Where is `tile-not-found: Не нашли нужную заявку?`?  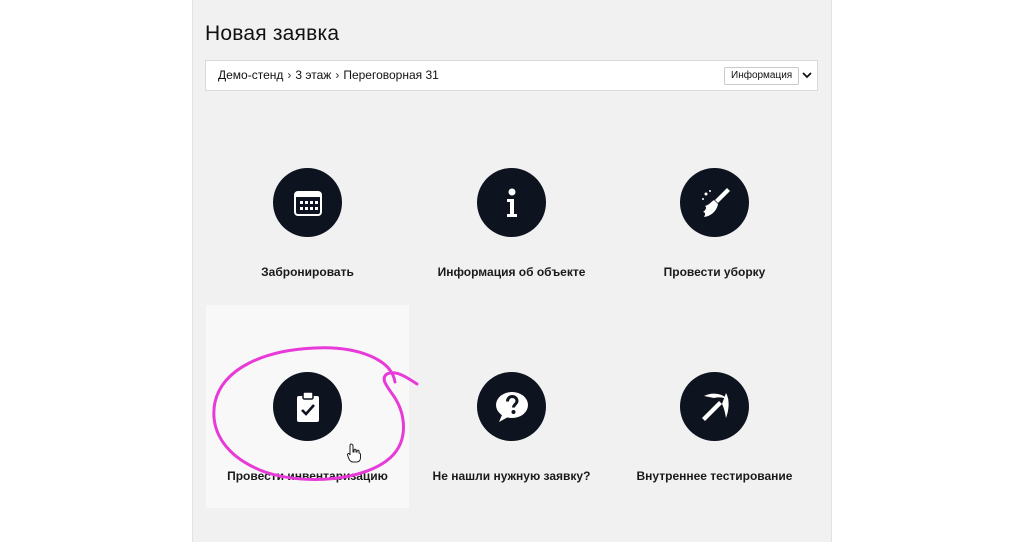 tile-not-found: Не нашли нужную заявку? is located at coordinates (511, 406).